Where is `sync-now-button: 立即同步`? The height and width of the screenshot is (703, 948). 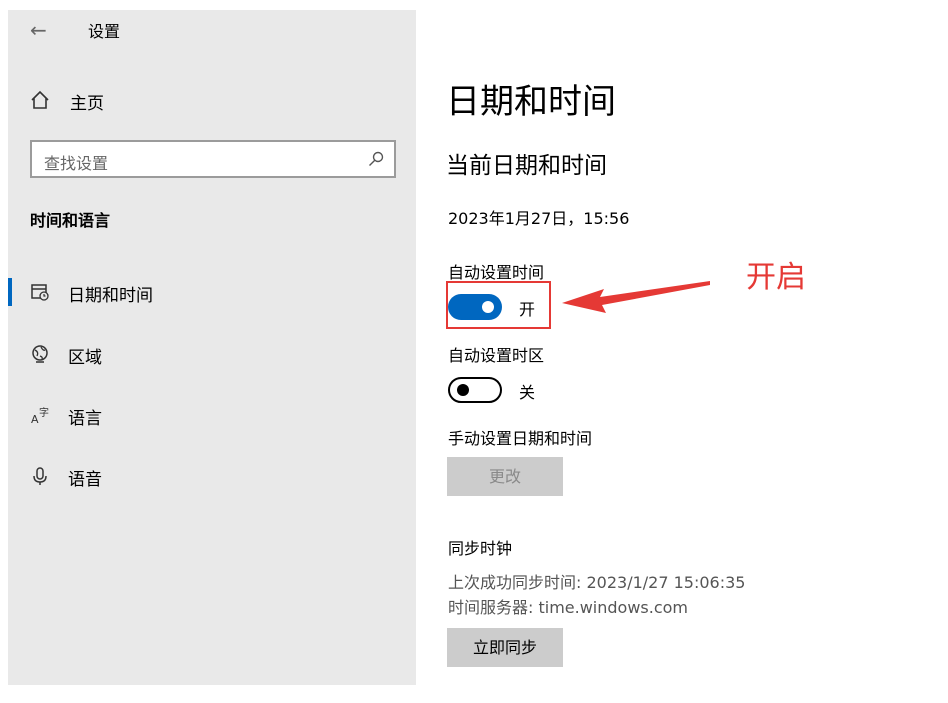 sync-now-button: 立即同步 is located at coordinates (505, 647).